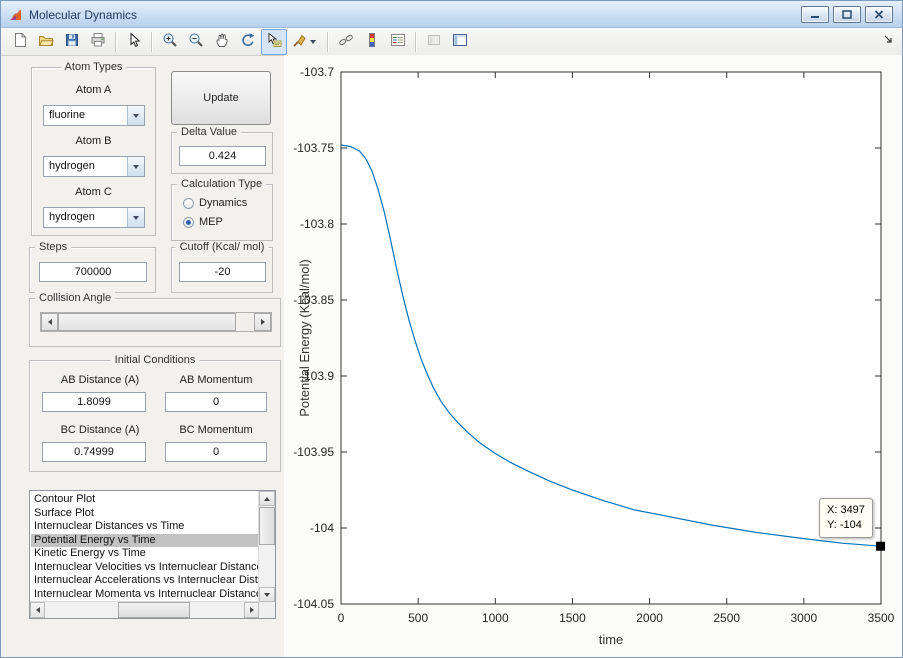  What do you see at coordinates (611, 639) in the screenshot?
I see `x-axis-label: time` at bounding box center [611, 639].